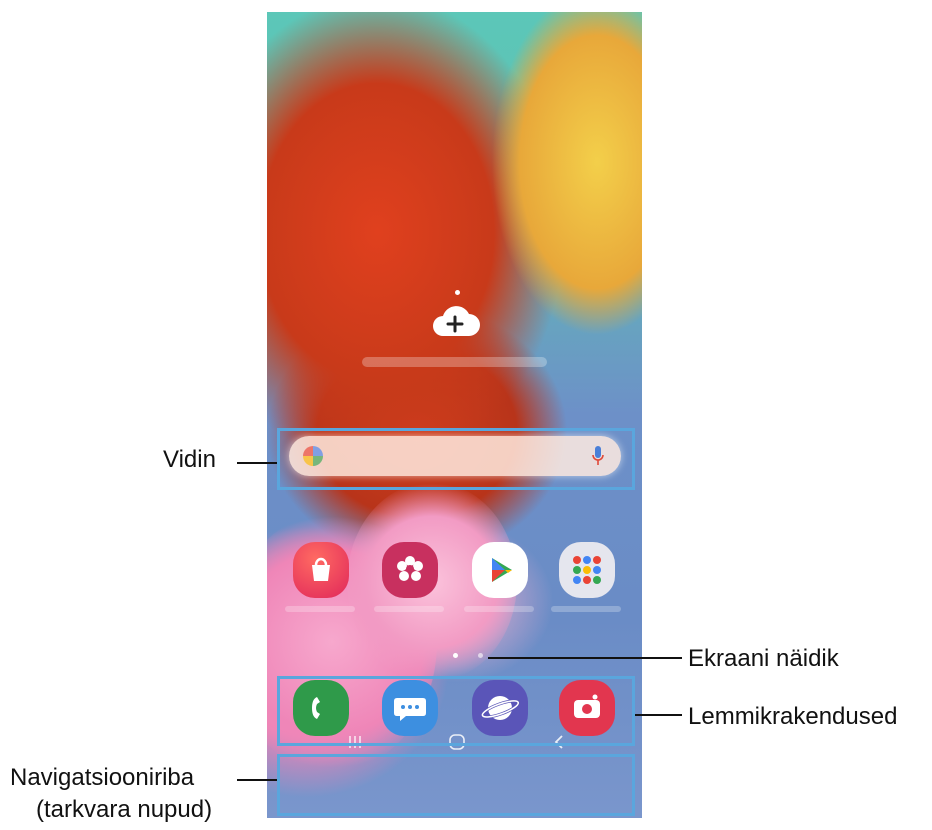  I want to click on favorites-highlight-box, so click(456, 711).